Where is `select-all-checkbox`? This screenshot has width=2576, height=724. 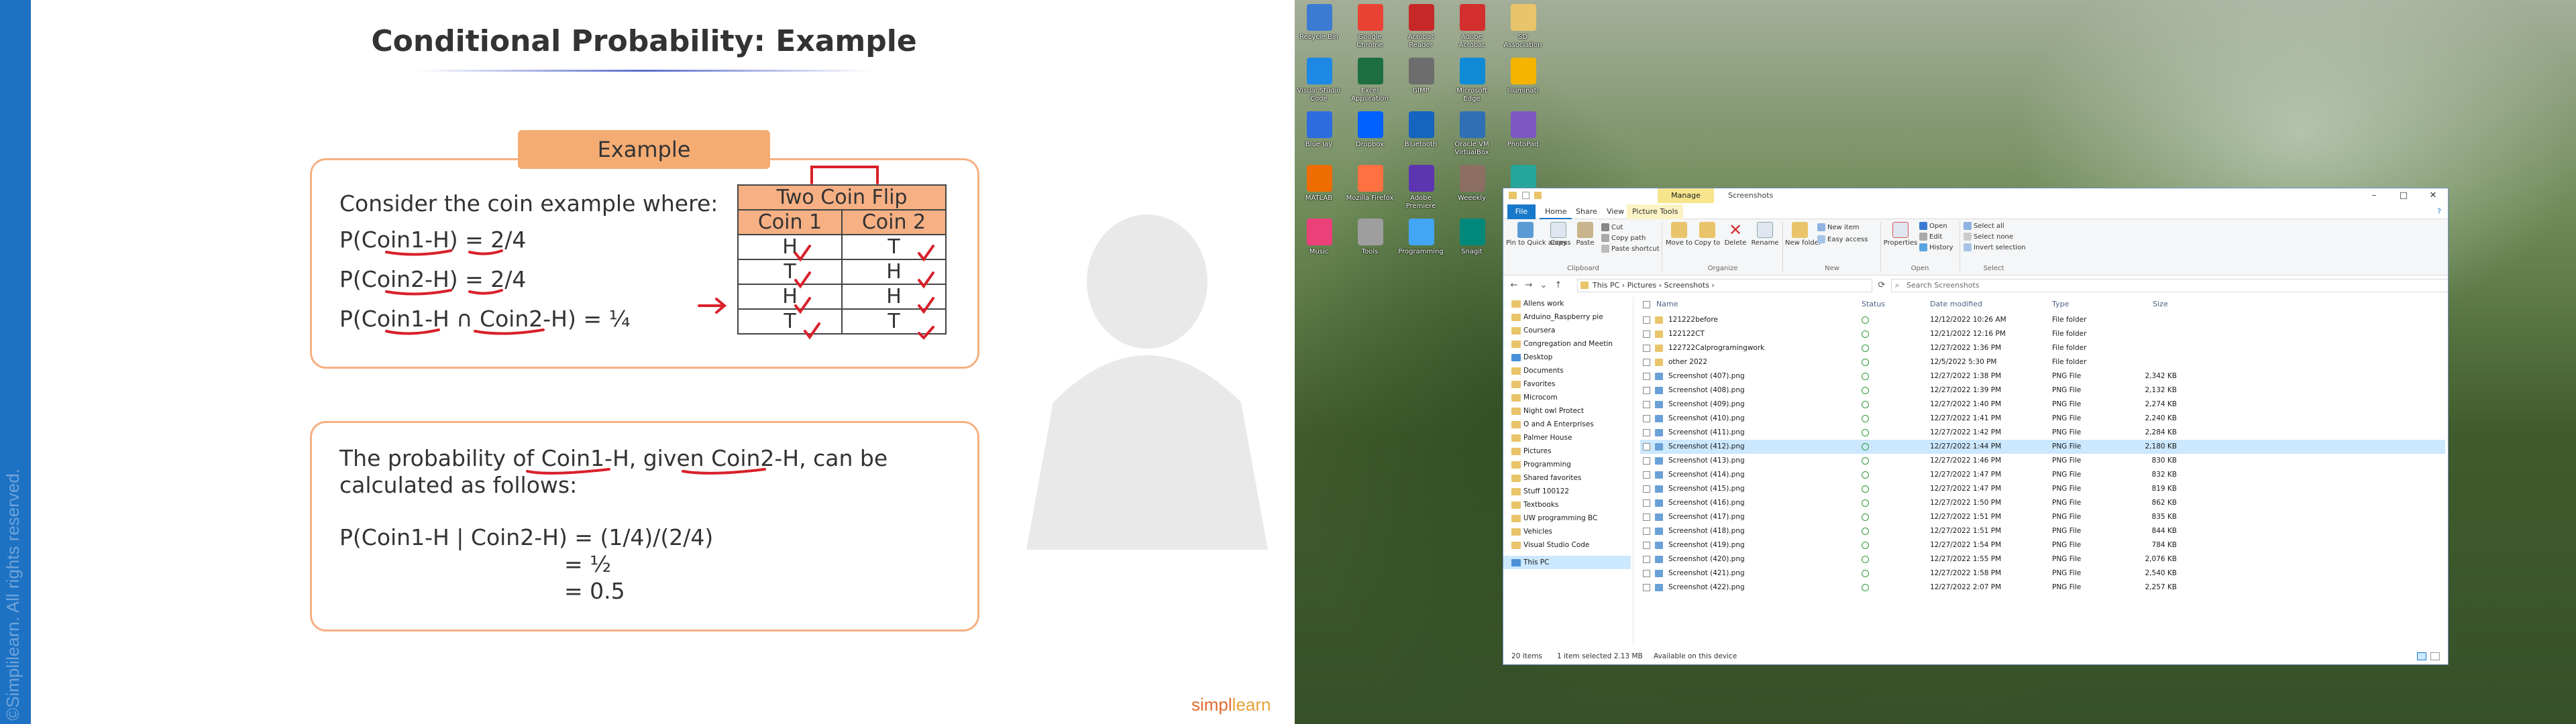
select-all-checkbox is located at coordinates (1646, 304).